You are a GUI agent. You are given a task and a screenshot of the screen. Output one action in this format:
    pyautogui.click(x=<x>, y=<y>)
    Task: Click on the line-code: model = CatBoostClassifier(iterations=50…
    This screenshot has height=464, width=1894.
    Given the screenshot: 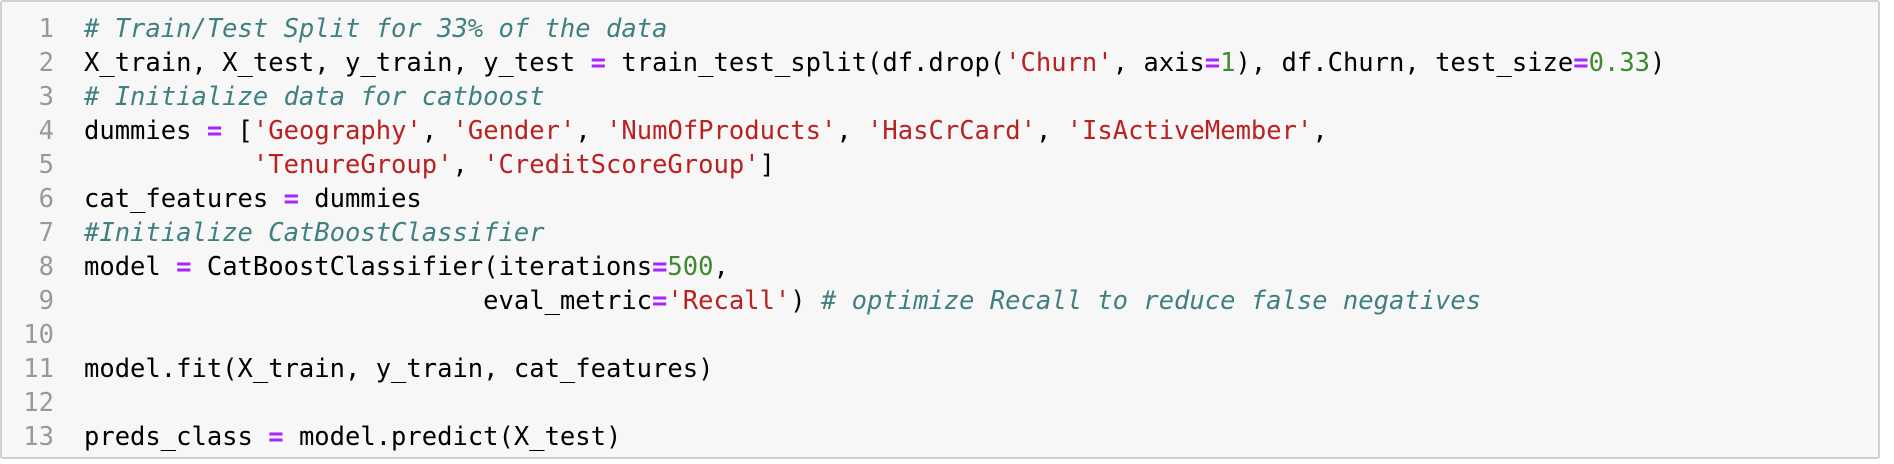 What is the action you would take?
    pyautogui.click(x=406, y=267)
    